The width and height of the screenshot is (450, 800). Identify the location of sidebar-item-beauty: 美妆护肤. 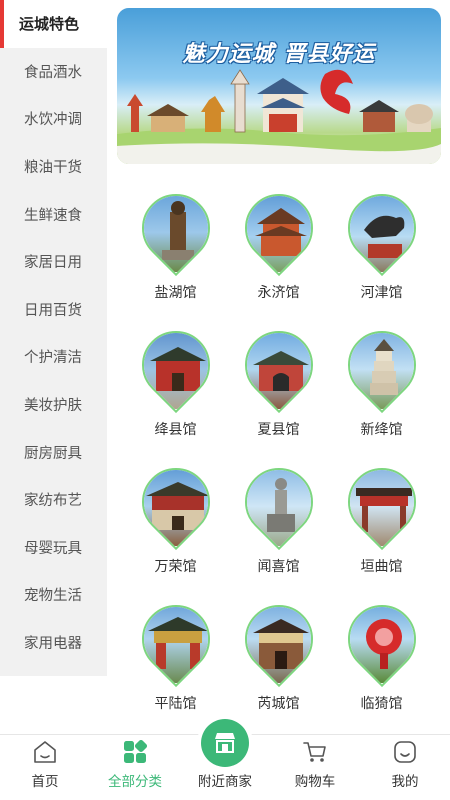
(53, 405).